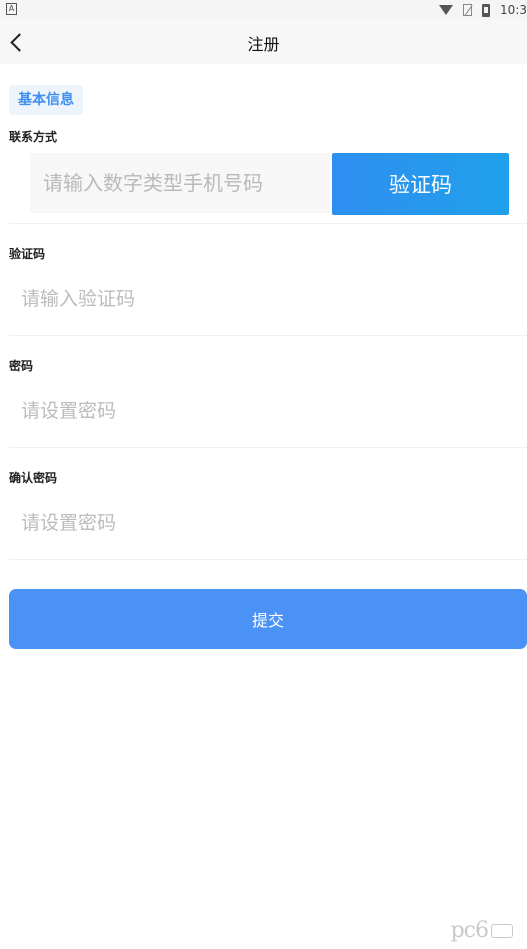 This screenshot has width=527, height=949. What do you see at coordinates (446, 10) in the screenshot?
I see `wifi-icon` at bounding box center [446, 10].